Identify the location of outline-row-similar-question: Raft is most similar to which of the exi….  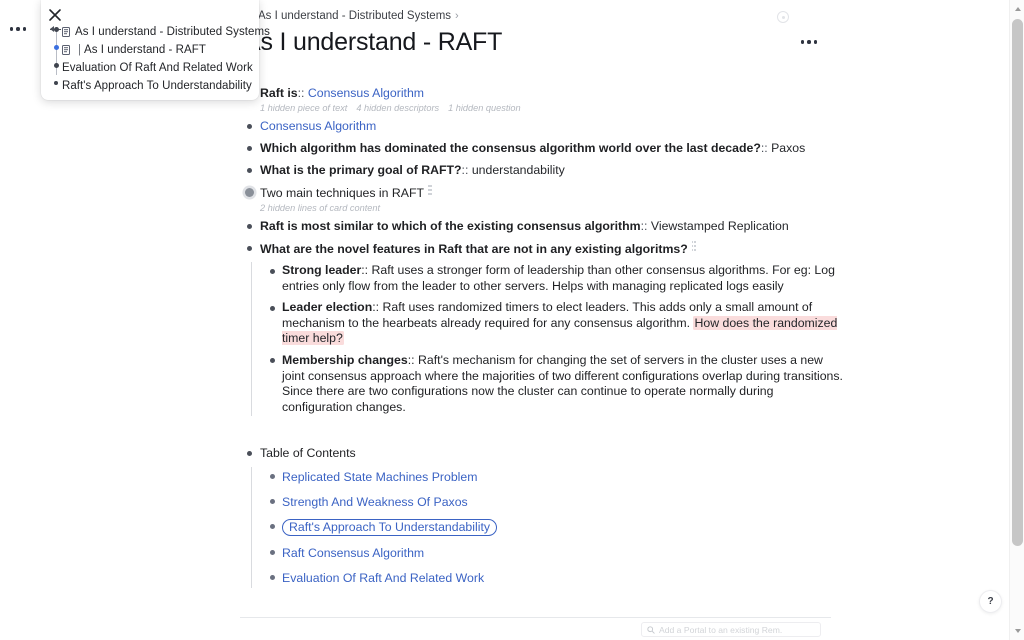
(544, 226).